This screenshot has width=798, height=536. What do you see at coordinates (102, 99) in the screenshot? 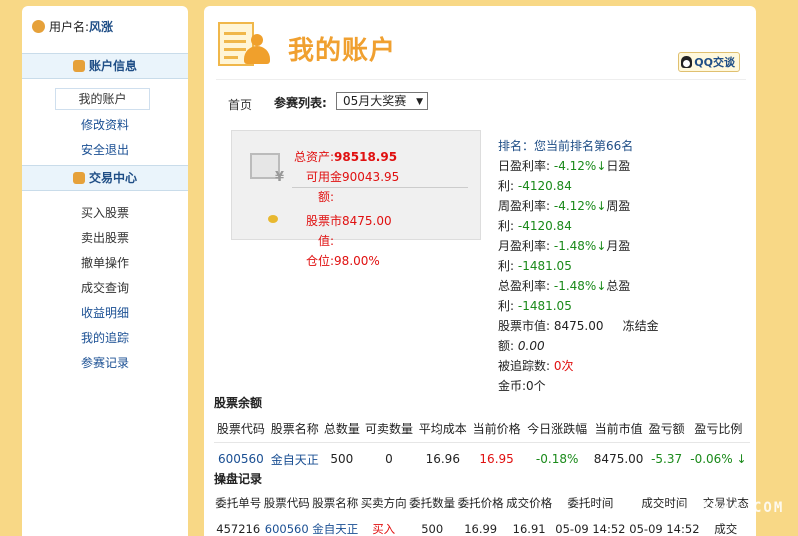
I see `sidebar-item-my-account: 我的账户` at bounding box center [102, 99].